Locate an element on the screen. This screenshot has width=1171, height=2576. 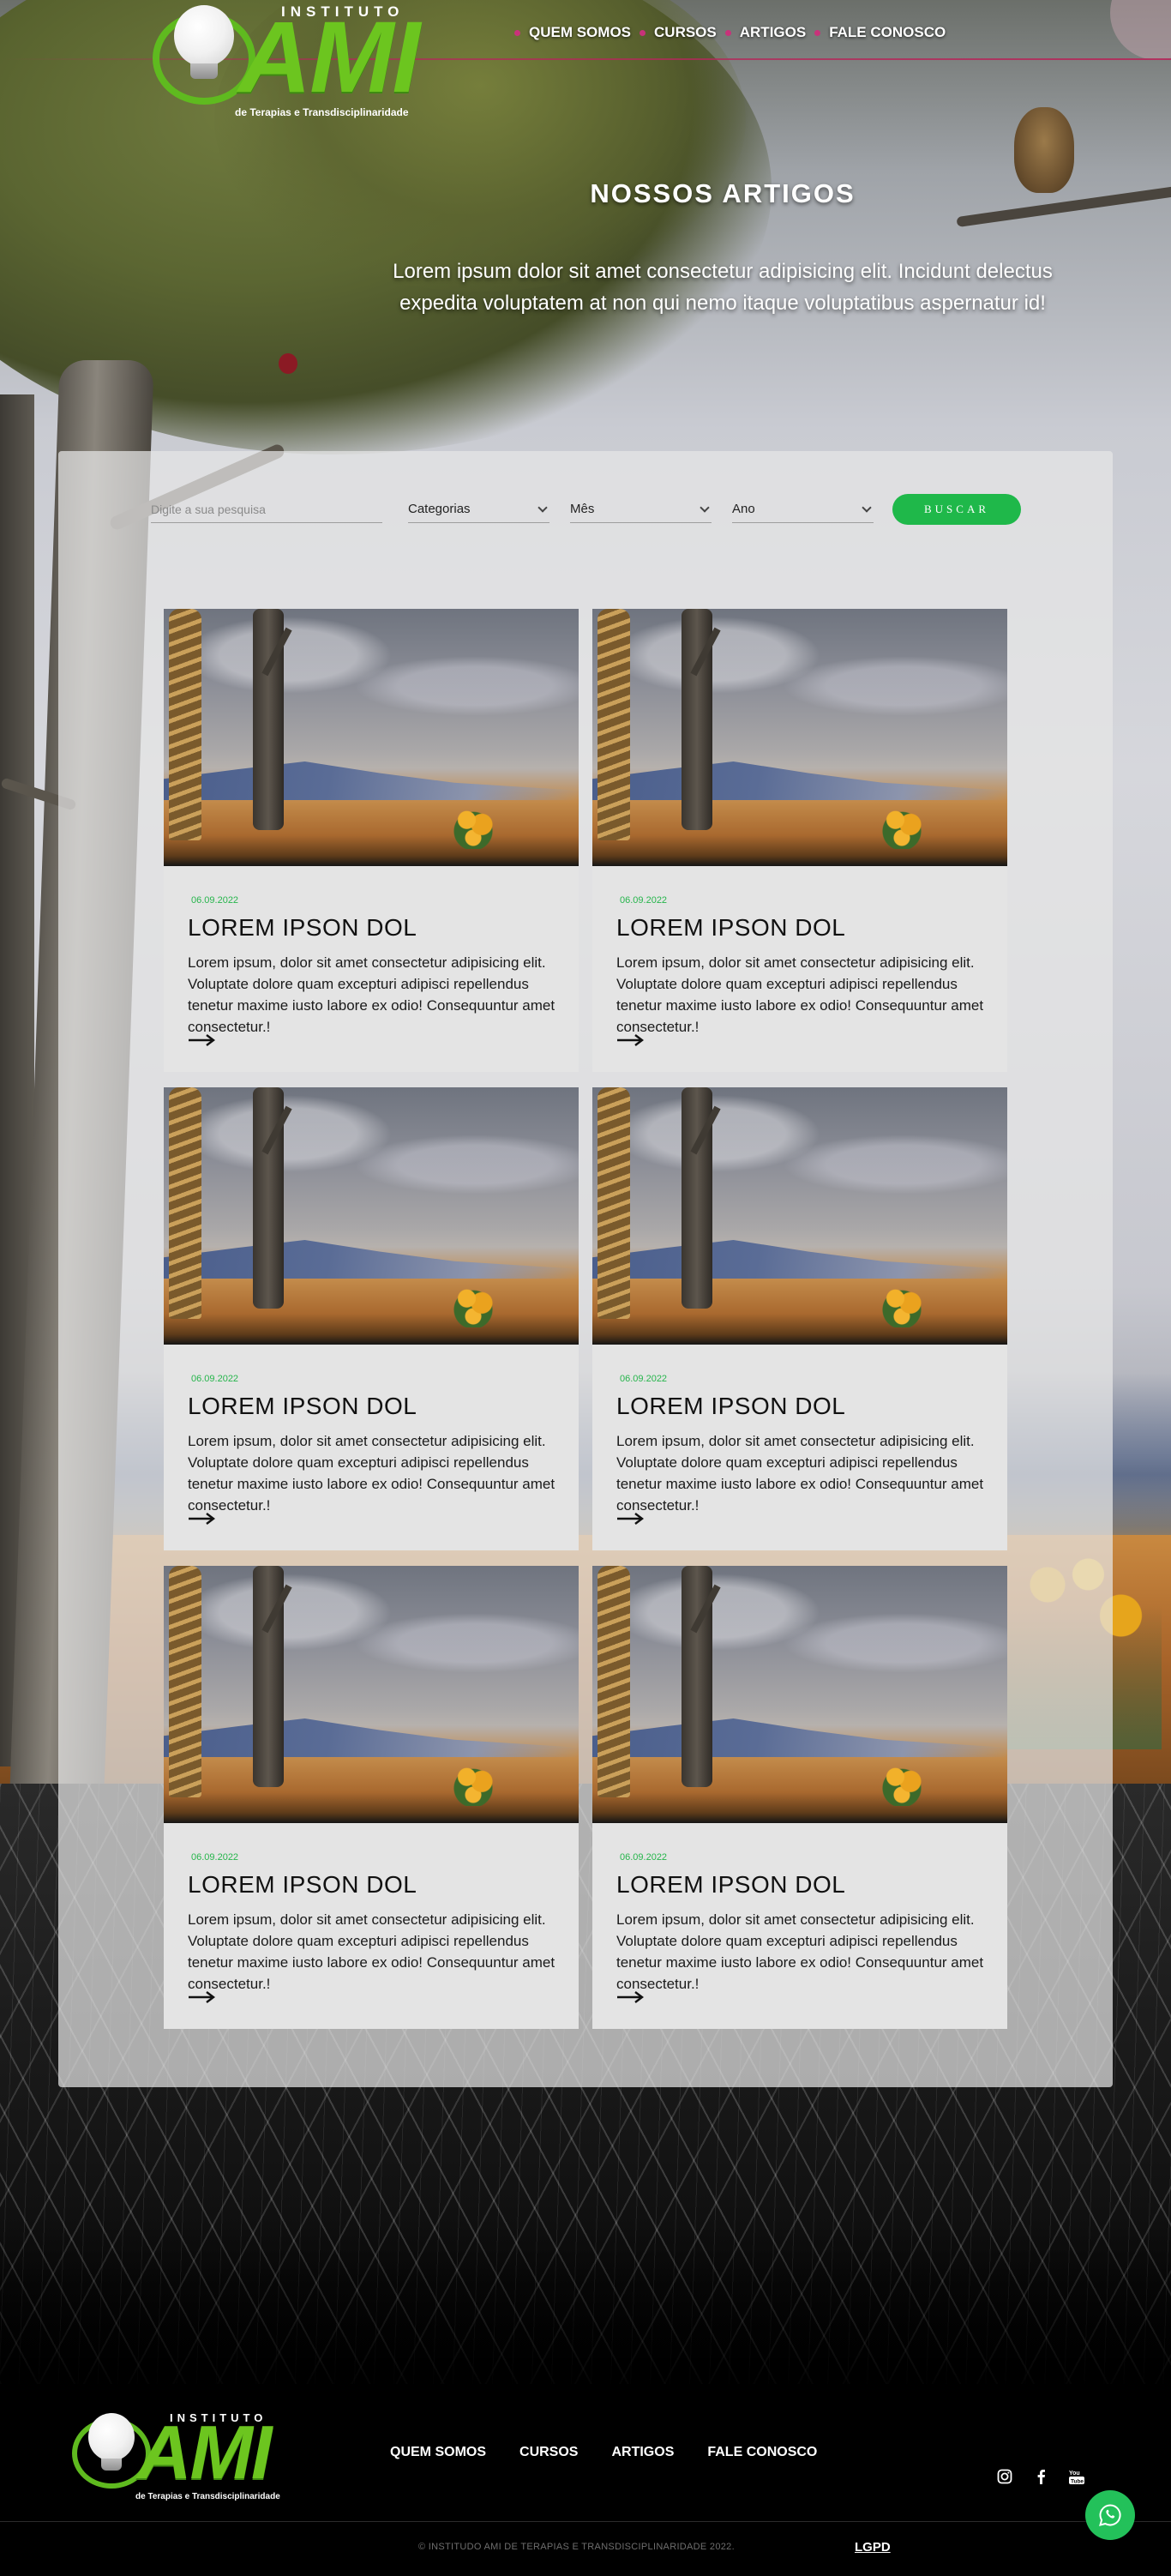
main-nav: QUEM SOMOS CURSOS ARTIGOS FALE CONOSCO is located at coordinates (726, 32).